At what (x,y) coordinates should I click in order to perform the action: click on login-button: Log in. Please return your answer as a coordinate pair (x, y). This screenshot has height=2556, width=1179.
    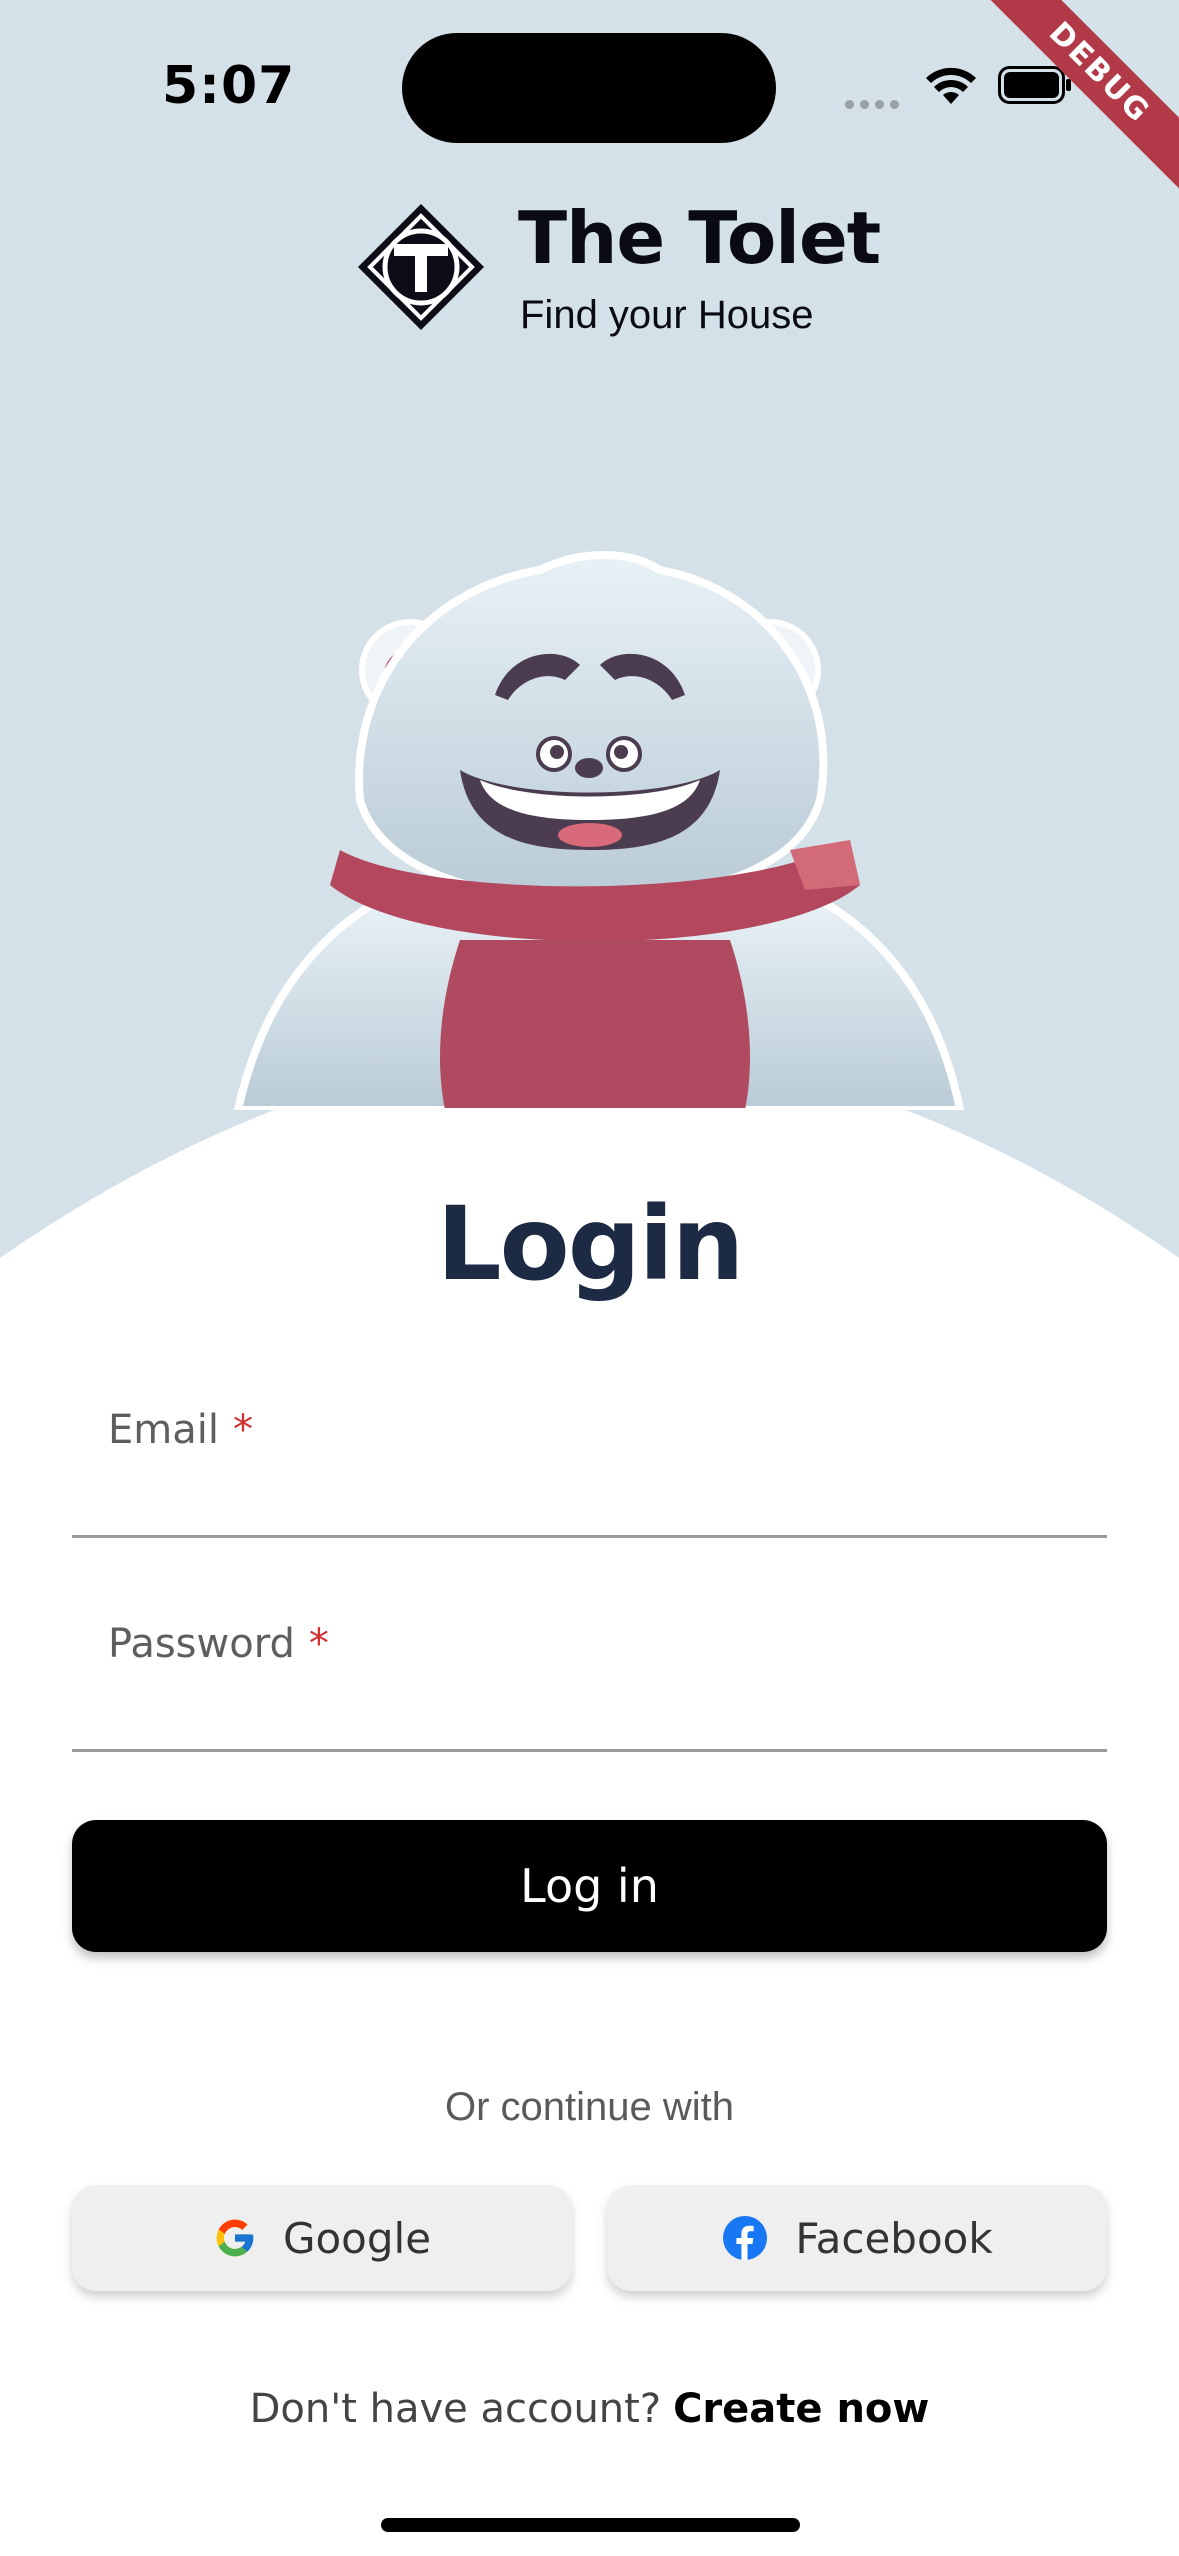
    Looking at the image, I should click on (589, 1886).